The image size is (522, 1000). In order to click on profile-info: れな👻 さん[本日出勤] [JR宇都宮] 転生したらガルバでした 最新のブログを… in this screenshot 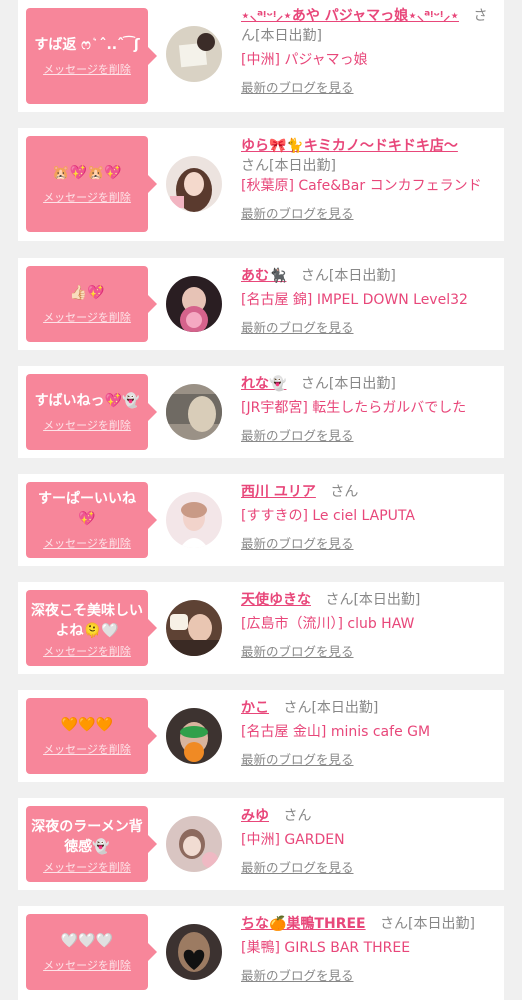, I will do `click(369, 409)`.